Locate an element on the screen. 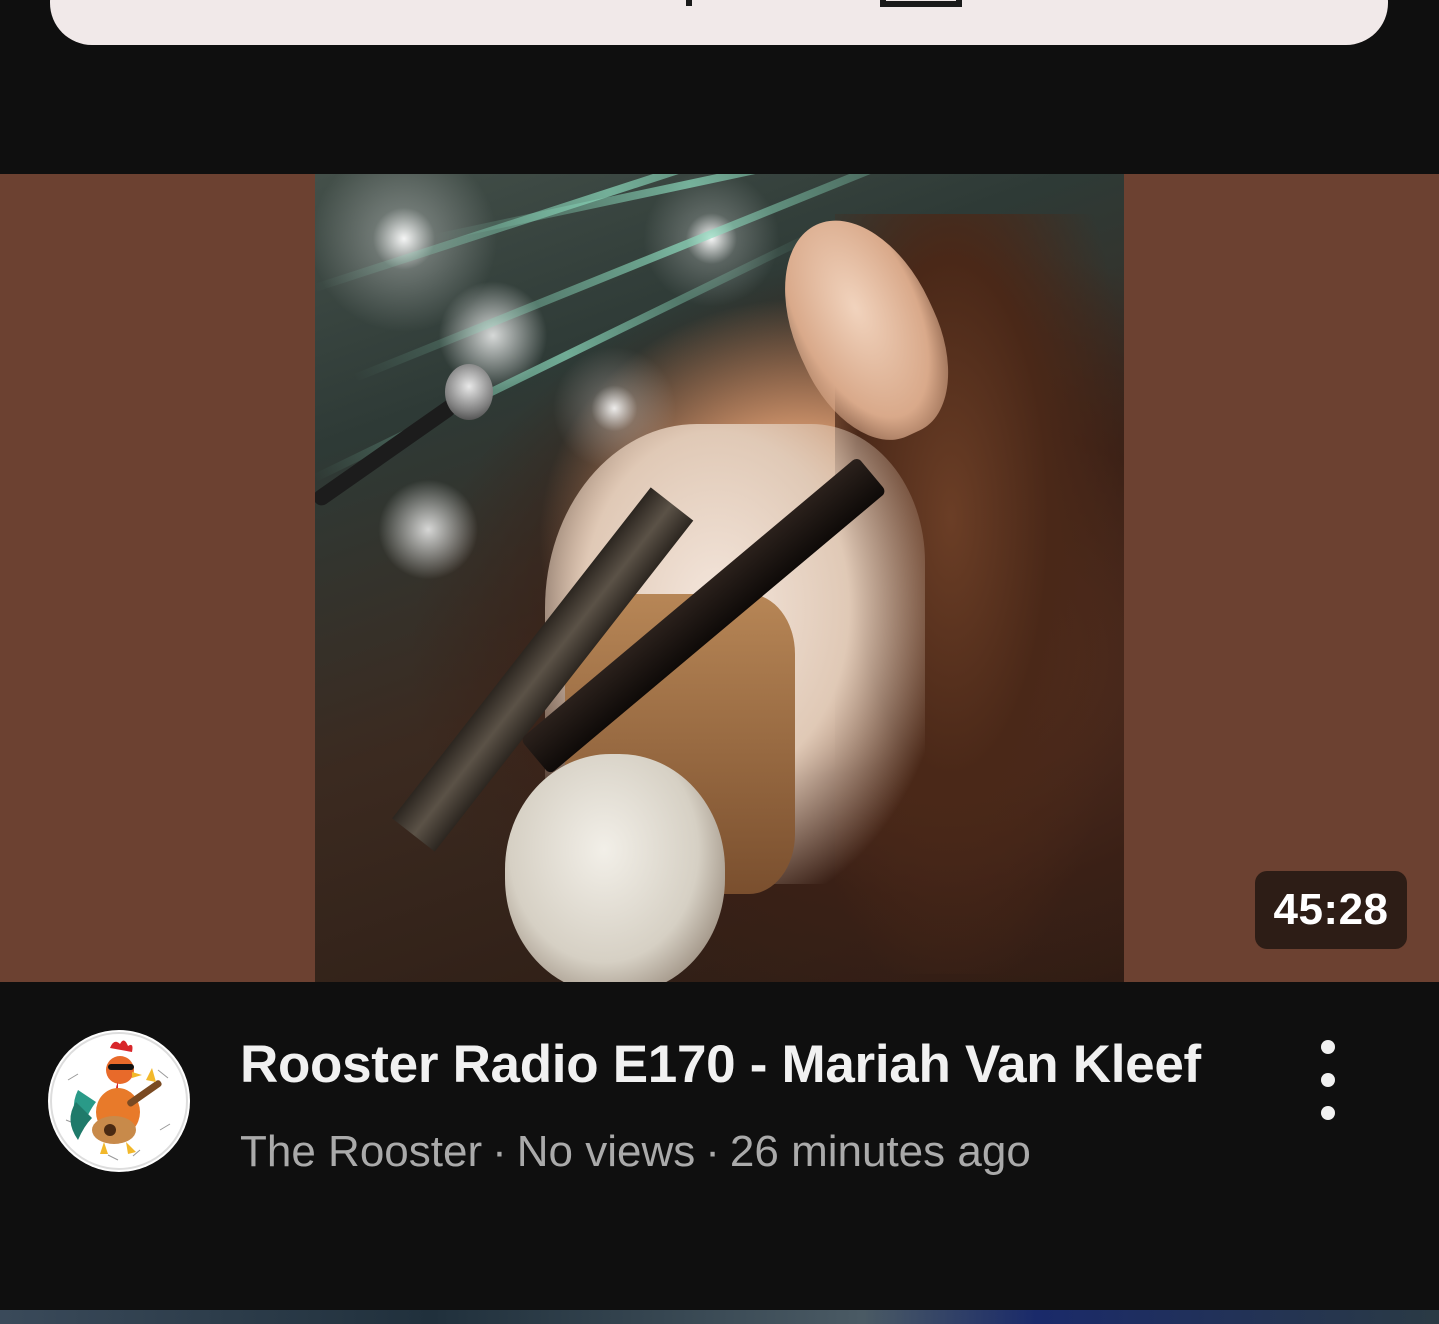 The image size is (1439, 1324). channel-name: The Rooster is located at coordinates (361, 1151).